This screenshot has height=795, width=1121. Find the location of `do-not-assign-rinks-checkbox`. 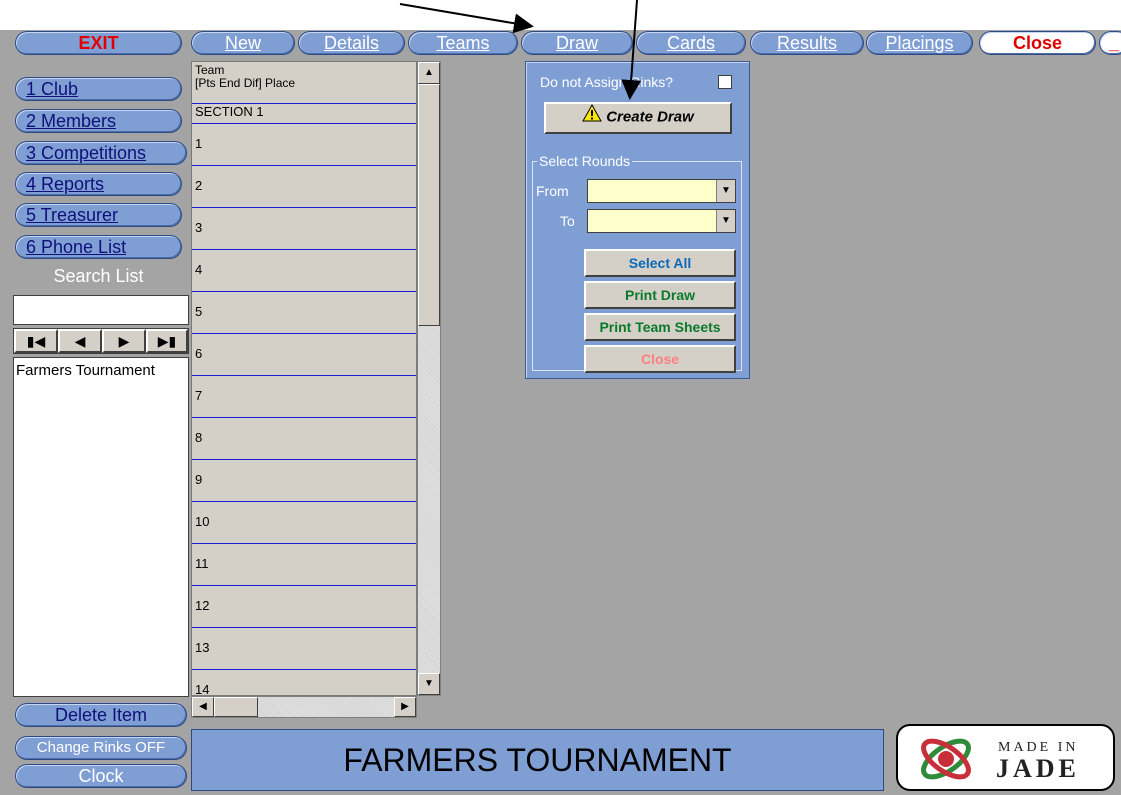

do-not-assign-rinks-checkbox is located at coordinates (725, 82).